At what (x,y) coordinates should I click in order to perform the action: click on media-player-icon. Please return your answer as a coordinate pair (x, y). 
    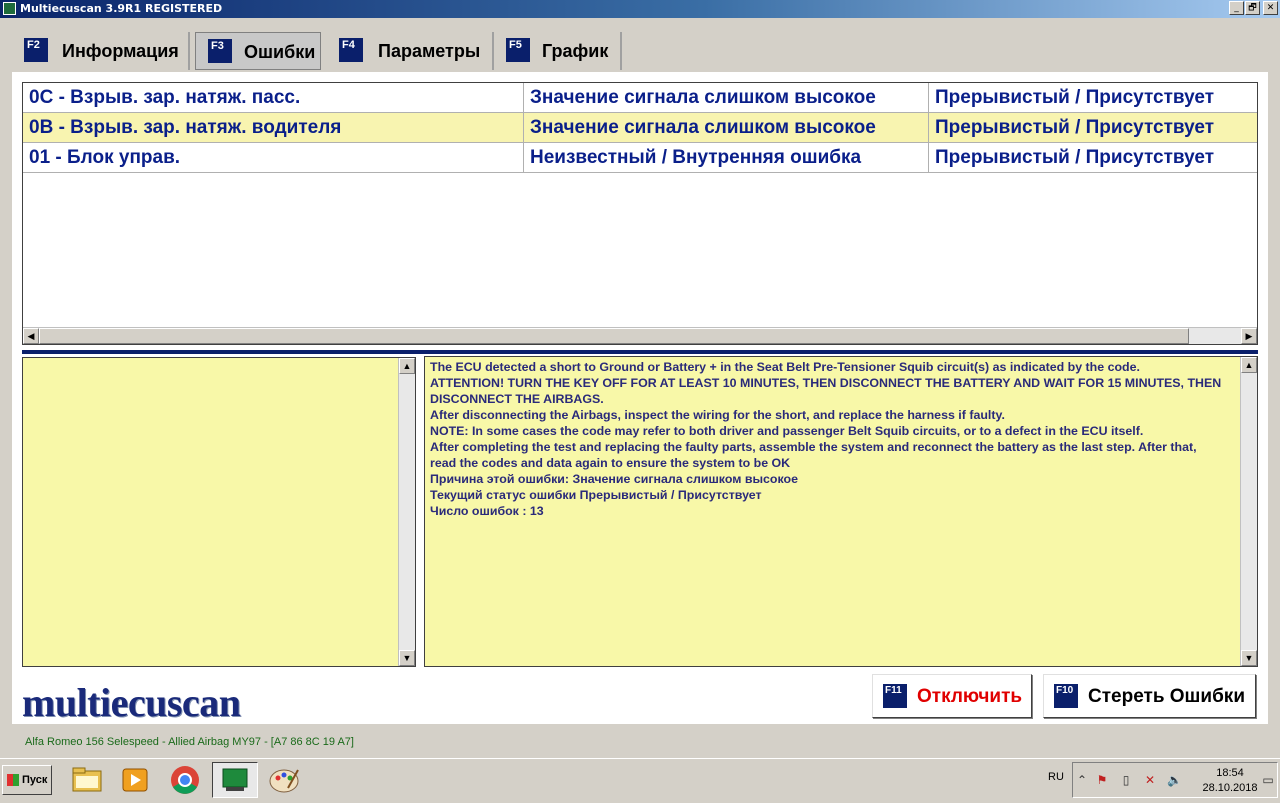
    Looking at the image, I should click on (135, 780).